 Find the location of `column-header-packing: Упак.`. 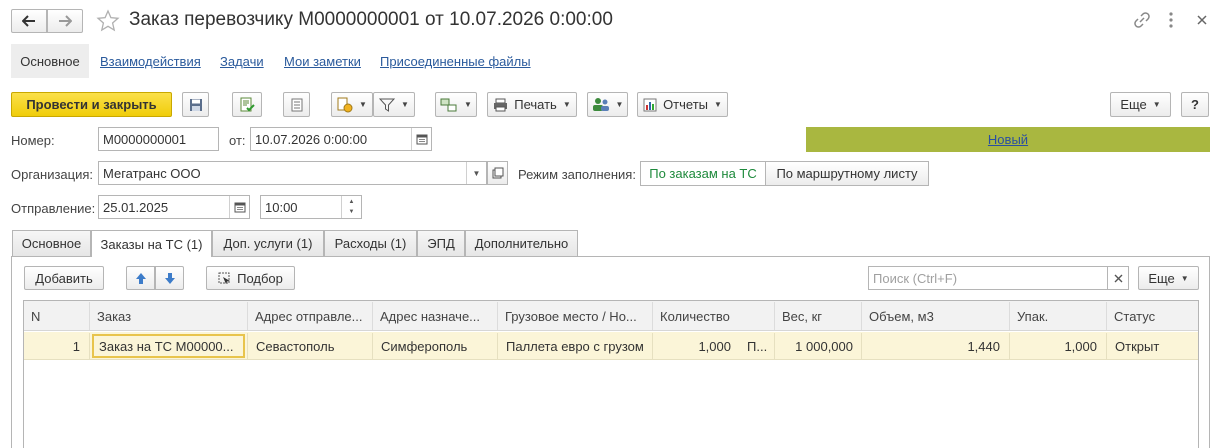

column-header-packing: Упак. is located at coordinates (1058, 316).